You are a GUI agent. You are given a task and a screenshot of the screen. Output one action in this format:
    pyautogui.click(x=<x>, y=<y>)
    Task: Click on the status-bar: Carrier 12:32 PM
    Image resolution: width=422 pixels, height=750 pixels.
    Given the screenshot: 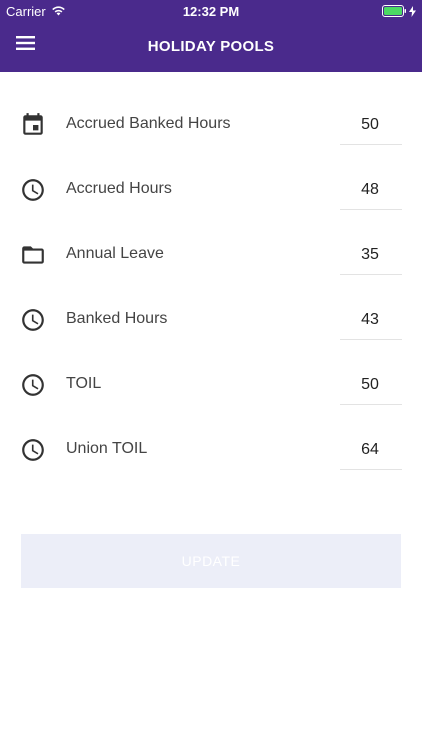 What is the action you would take?
    pyautogui.click(x=211, y=11)
    